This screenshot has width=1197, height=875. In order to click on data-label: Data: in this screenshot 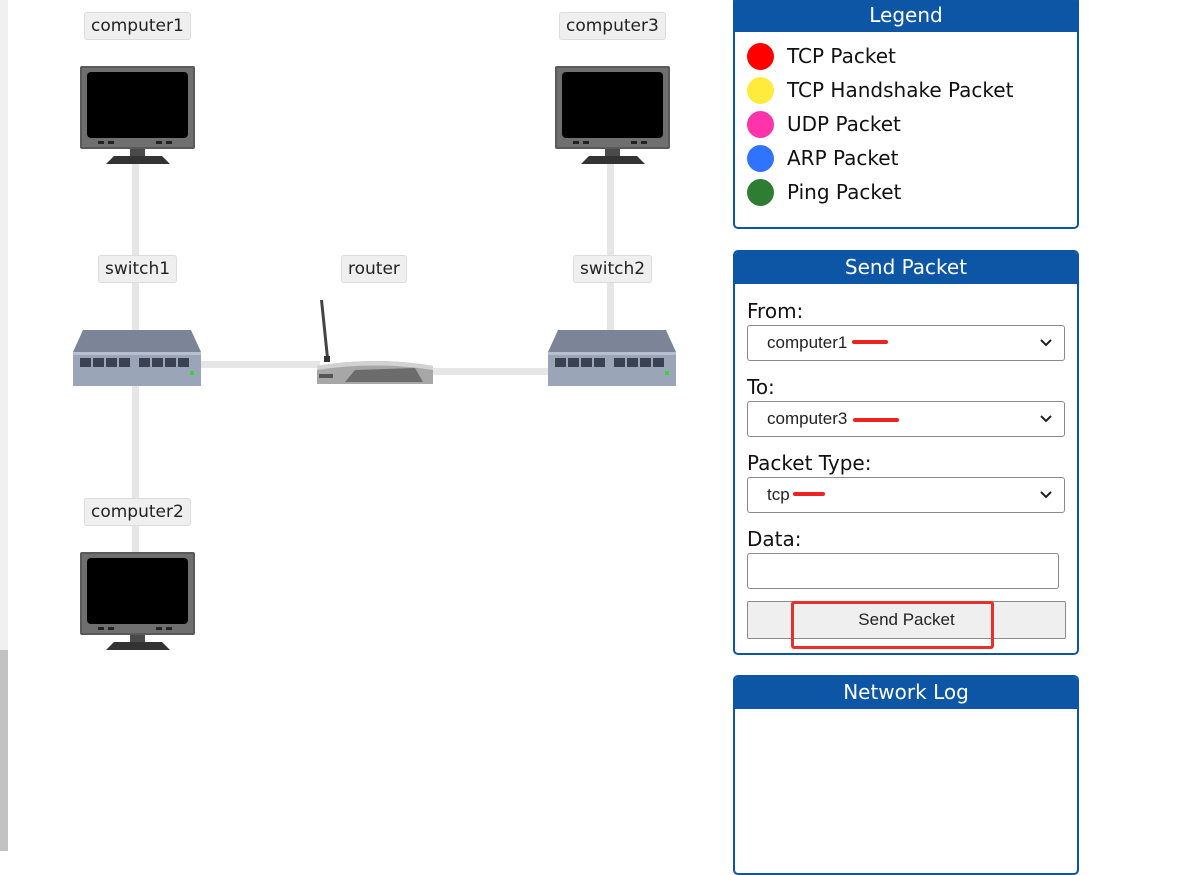, I will do `click(774, 539)`.